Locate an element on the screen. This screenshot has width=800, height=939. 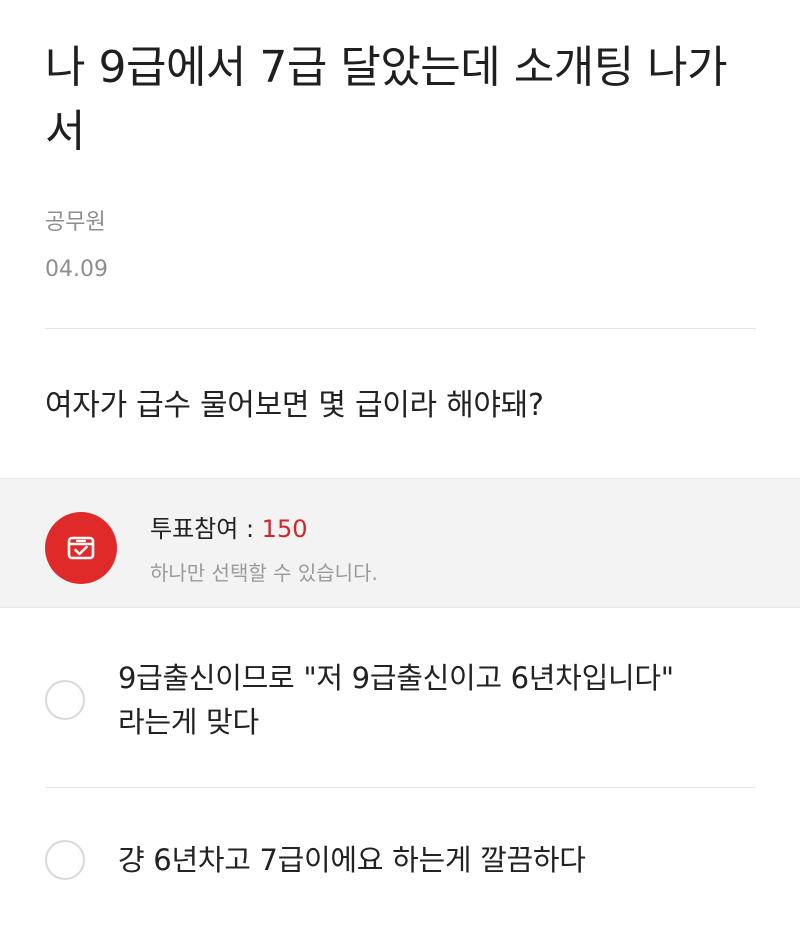
poll-option-label: 걍 6년차고 7급이에요 하는게 깔끔하다 is located at coordinates (352, 860).